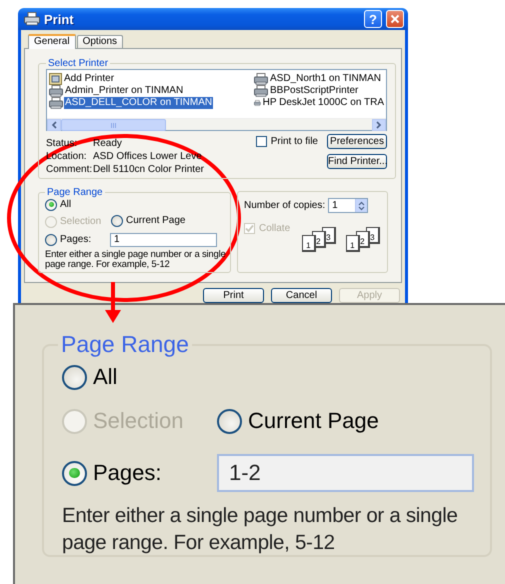 The image size is (505, 584). What do you see at coordinates (285, 205) in the screenshot?
I see `copies-label: Number of copies:` at bounding box center [285, 205].